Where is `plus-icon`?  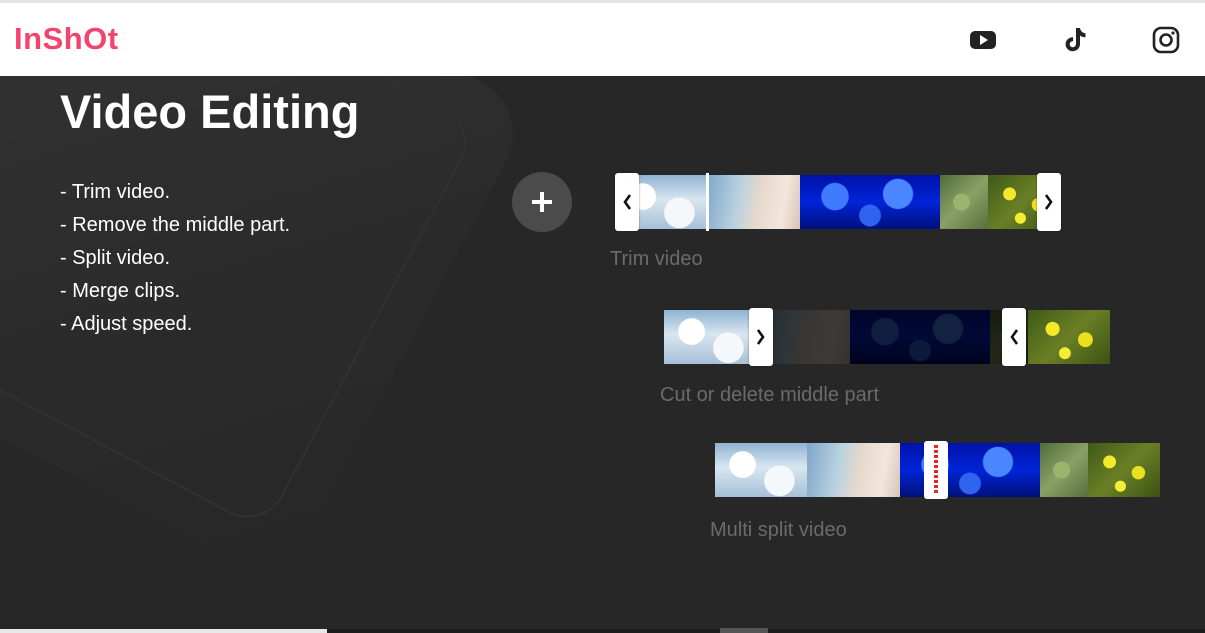
plus-icon is located at coordinates (542, 202).